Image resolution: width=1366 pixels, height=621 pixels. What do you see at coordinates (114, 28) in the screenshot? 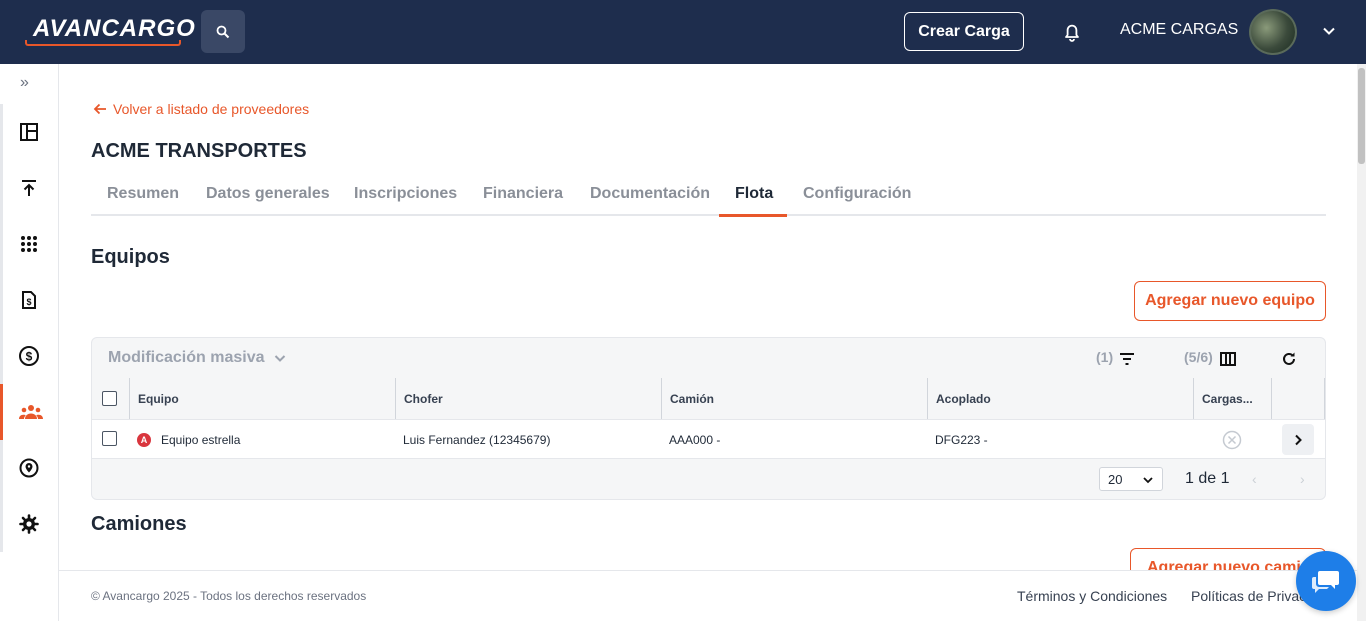
I see `logo-text: AVANCARGO` at bounding box center [114, 28].